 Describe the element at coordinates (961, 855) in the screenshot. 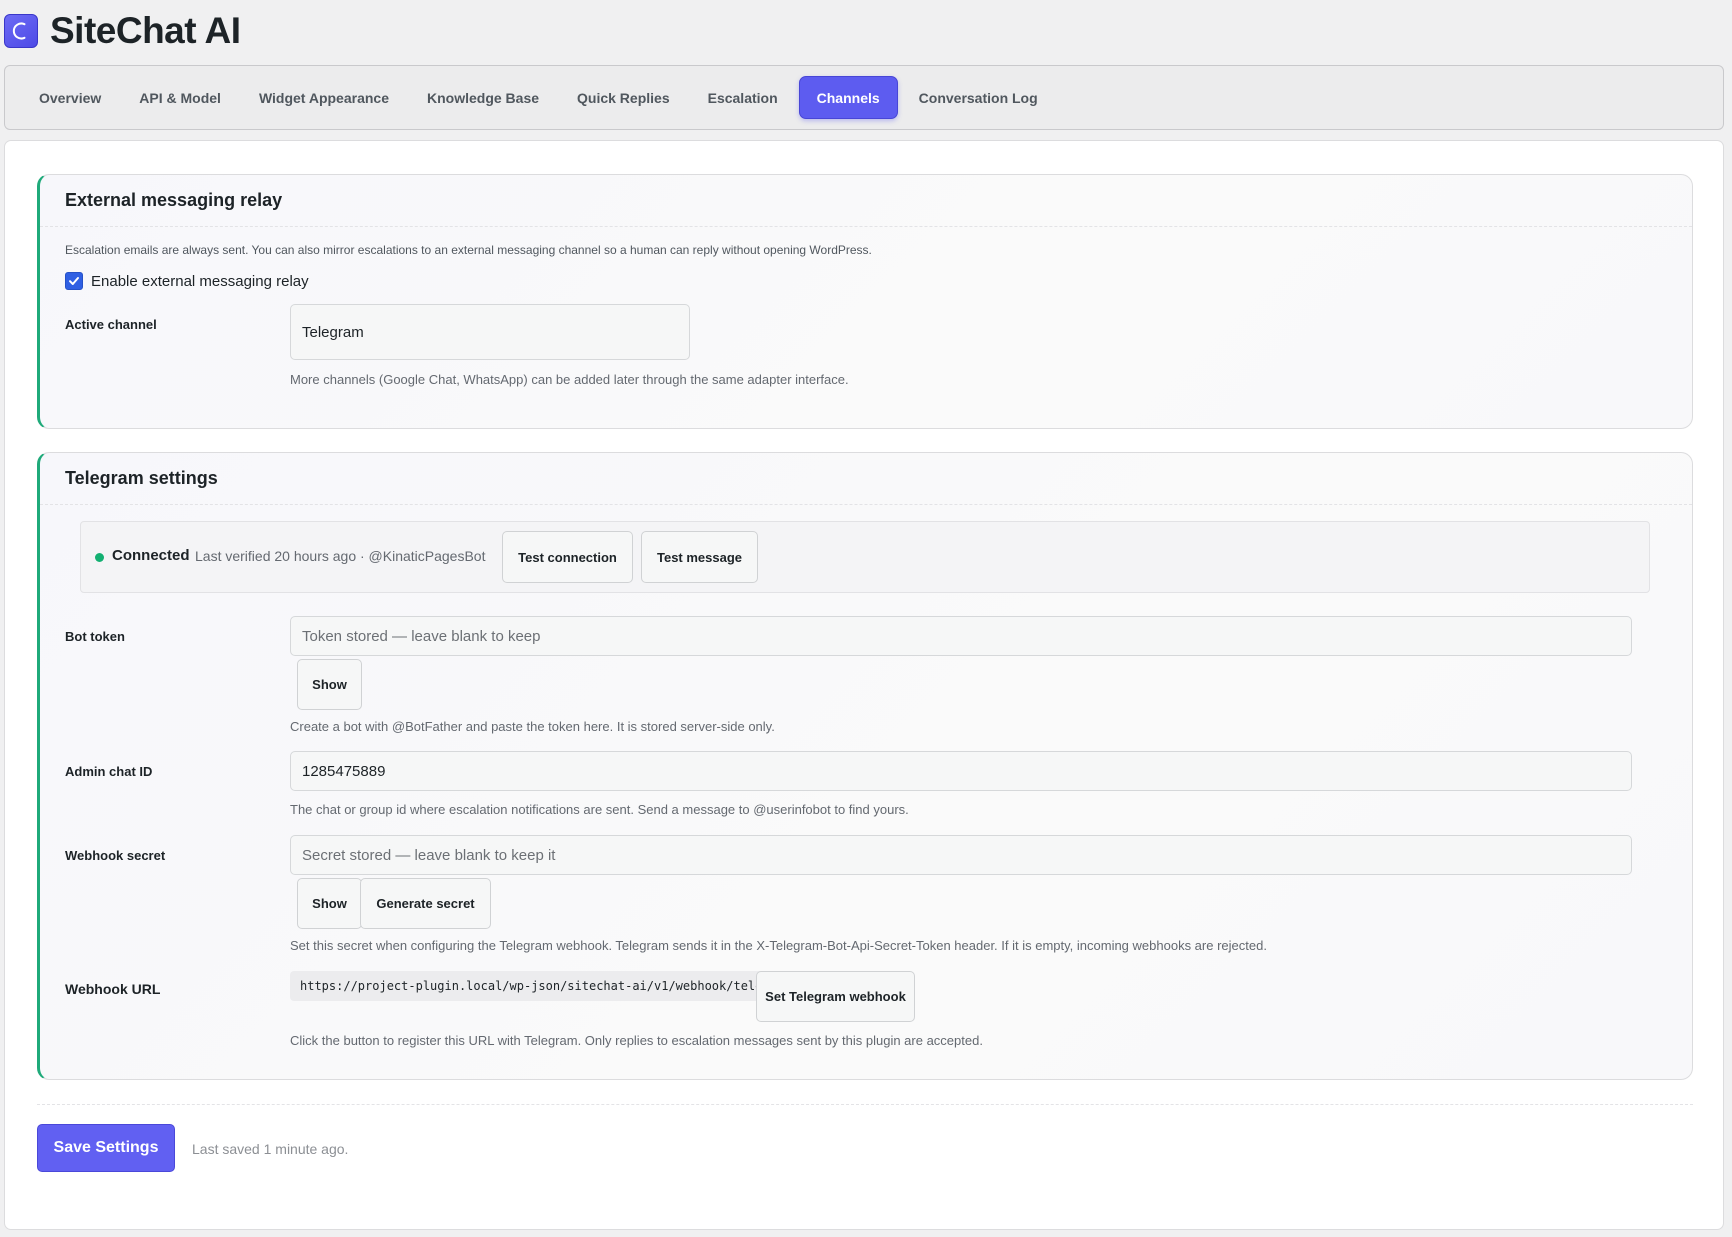

I see `webhook-secret-input: Secret stored — leave blank to keep it` at that location.